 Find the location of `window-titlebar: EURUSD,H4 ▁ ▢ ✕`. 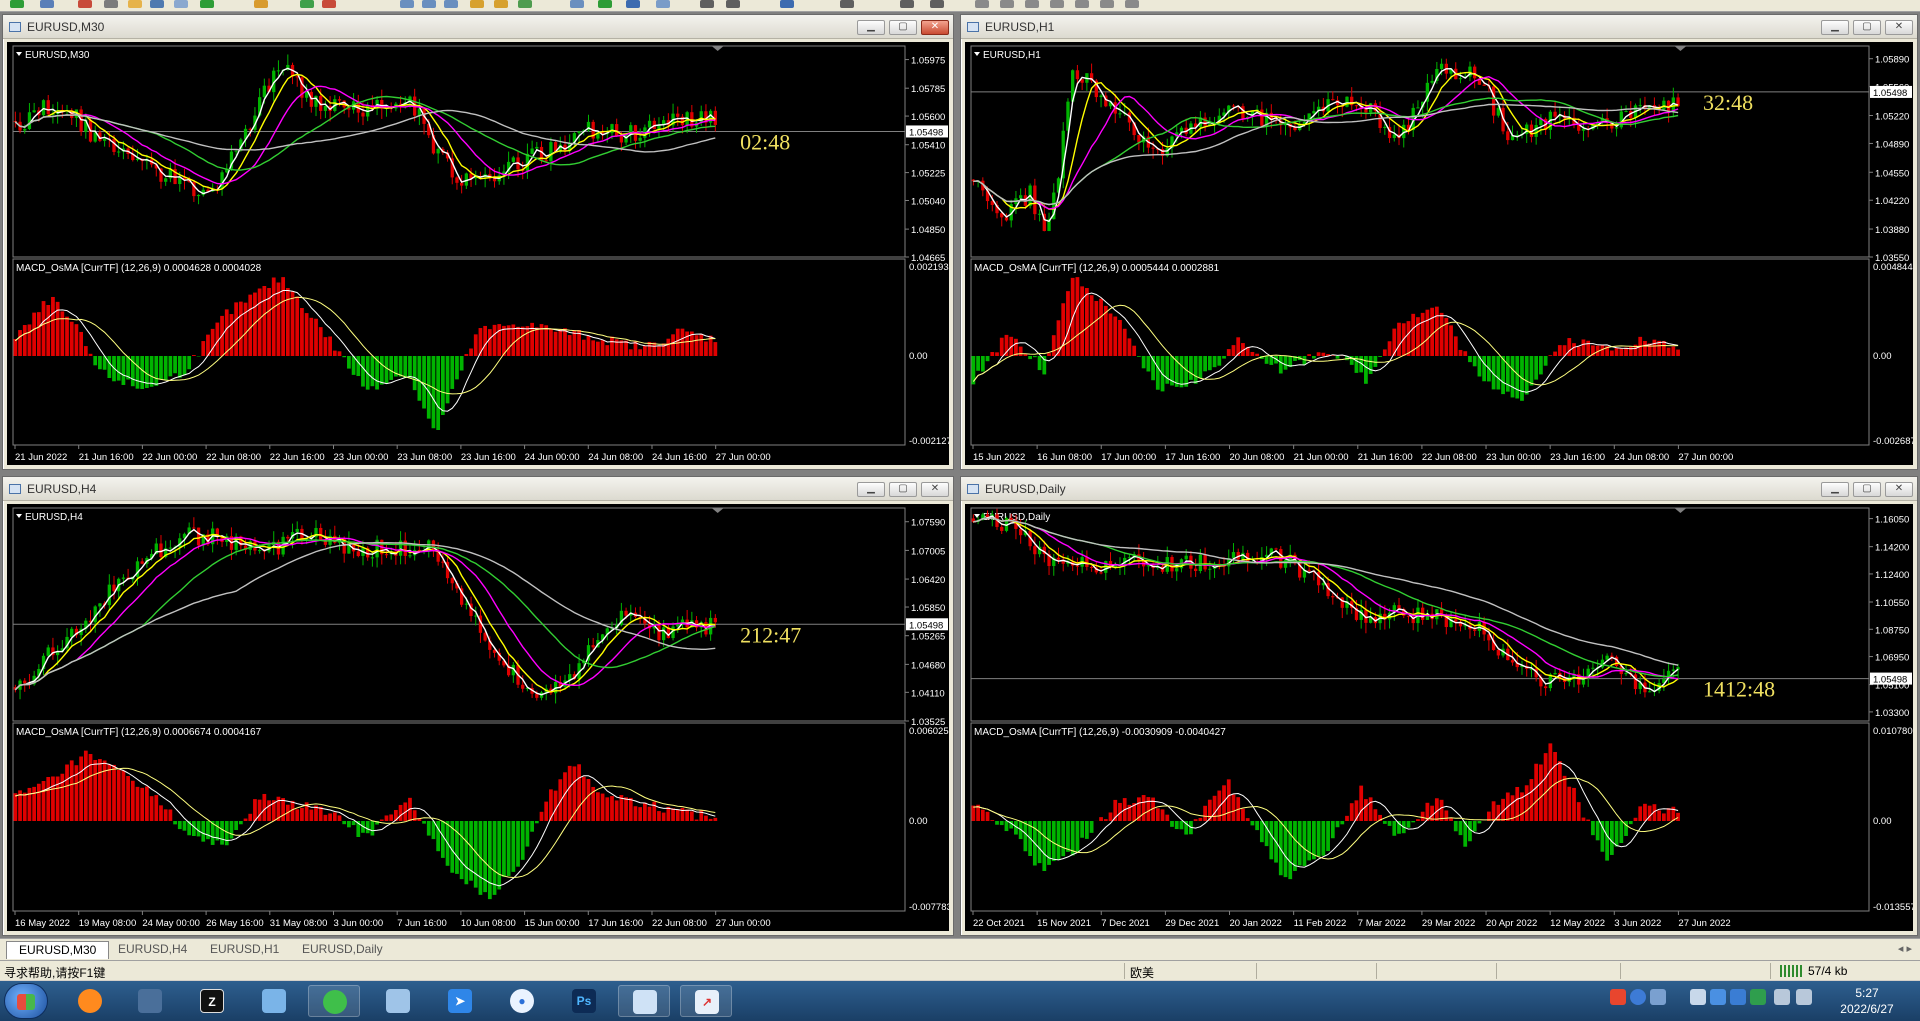

window-titlebar: EURUSD,H4 ▁ ▢ ✕ is located at coordinates (478, 489).